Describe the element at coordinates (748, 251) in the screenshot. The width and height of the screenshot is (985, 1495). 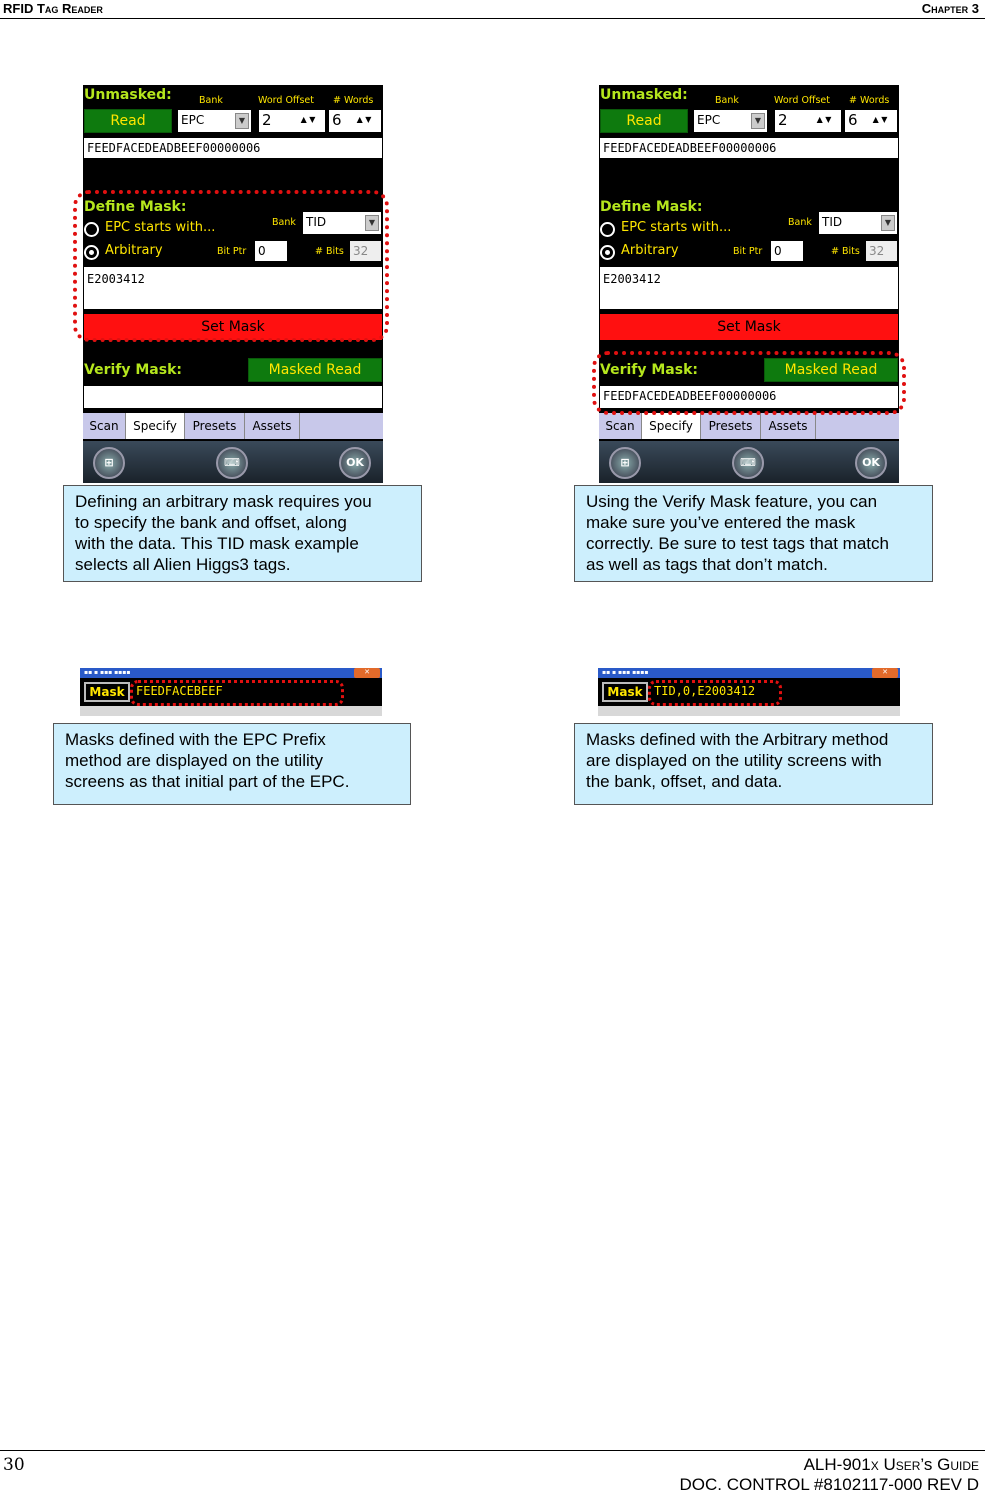
I see `bit-ptr-label: Bit Ptr` at that location.